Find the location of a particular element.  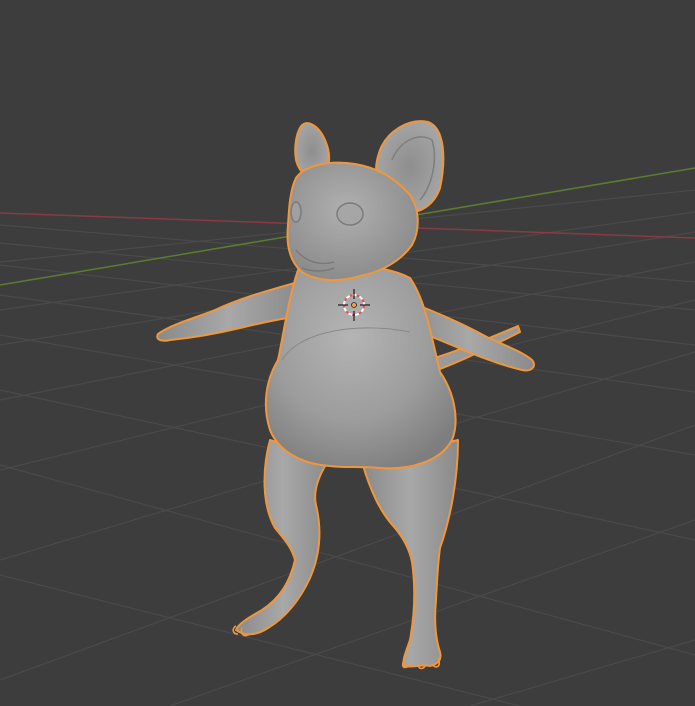

object-origin-dot is located at coordinates (354, 305).